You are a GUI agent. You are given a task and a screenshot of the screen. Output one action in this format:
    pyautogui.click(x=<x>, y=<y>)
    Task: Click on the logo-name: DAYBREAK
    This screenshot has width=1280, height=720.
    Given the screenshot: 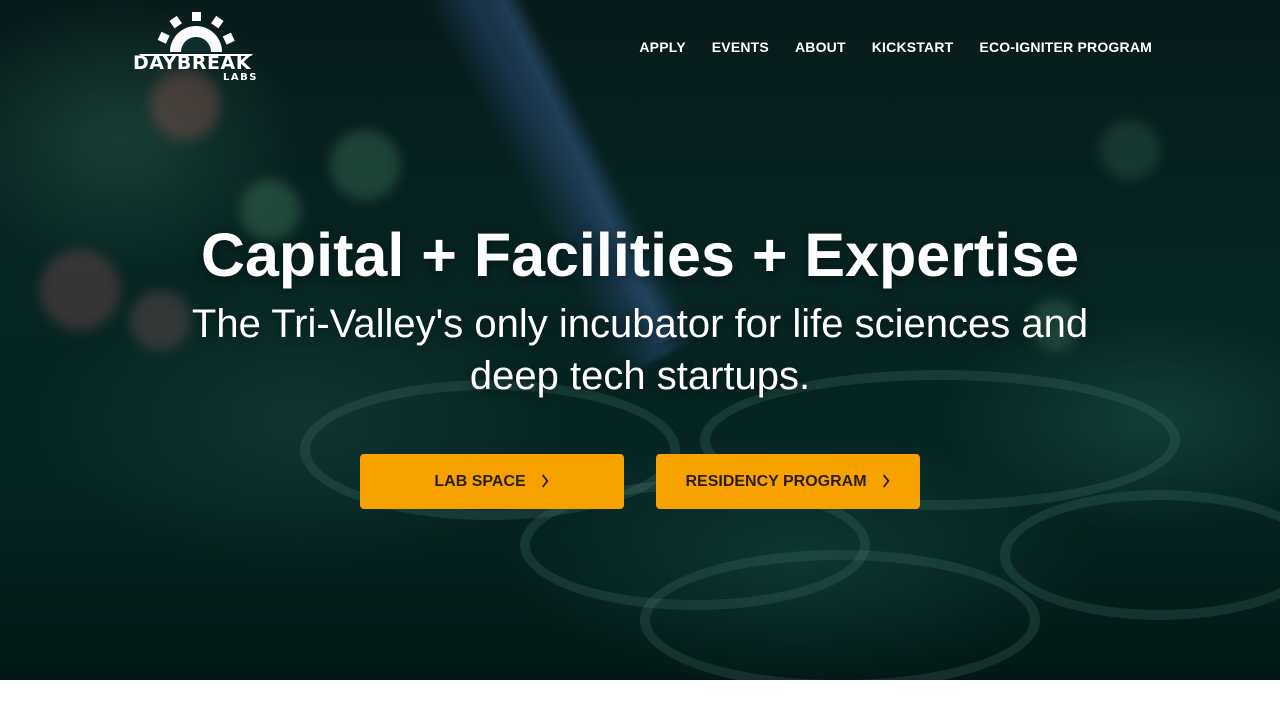 What is the action you would take?
    pyautogui.click(x=192, y=63)
    